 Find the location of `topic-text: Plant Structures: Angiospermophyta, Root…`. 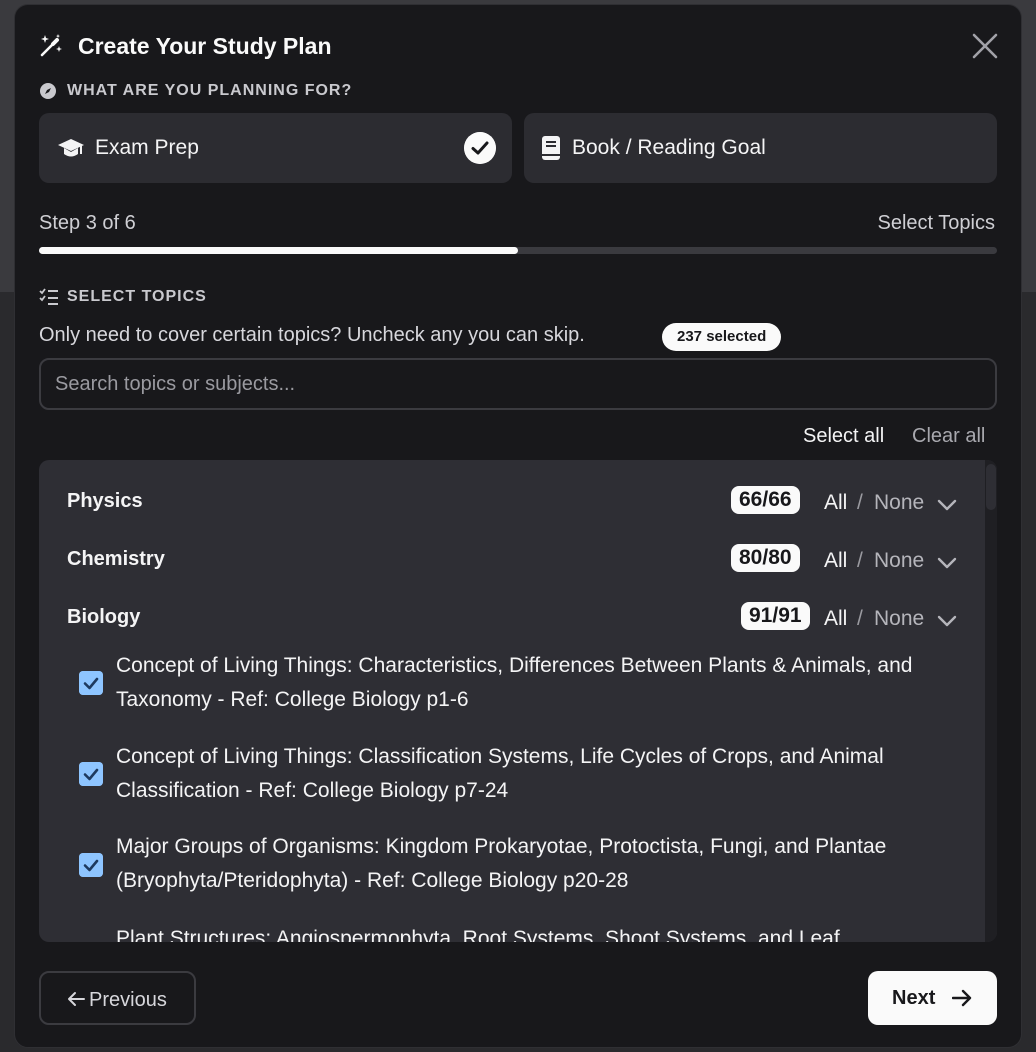

topic-text: Plant Structures: Angiospermophyta, Root… is located at coordinates (478, 934).